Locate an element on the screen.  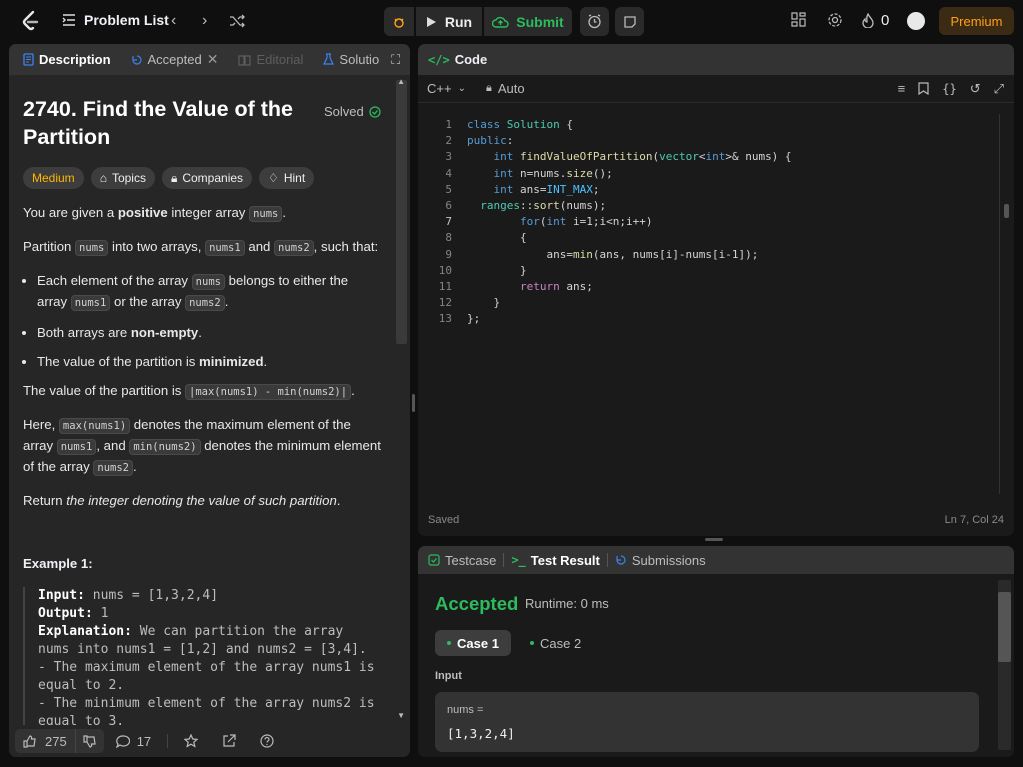
companies-label: Companies is located at coordinates (213, 177).